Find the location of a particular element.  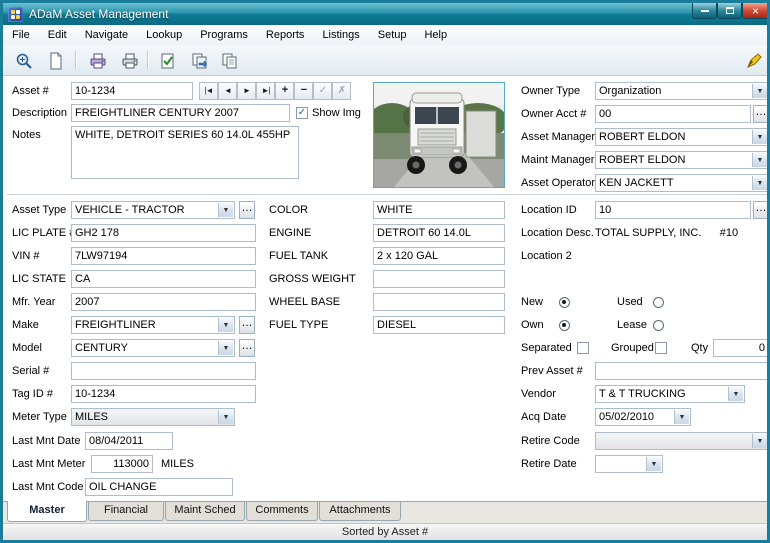

show-img-checkbox: ✓ is located at coordinates (302, 113).